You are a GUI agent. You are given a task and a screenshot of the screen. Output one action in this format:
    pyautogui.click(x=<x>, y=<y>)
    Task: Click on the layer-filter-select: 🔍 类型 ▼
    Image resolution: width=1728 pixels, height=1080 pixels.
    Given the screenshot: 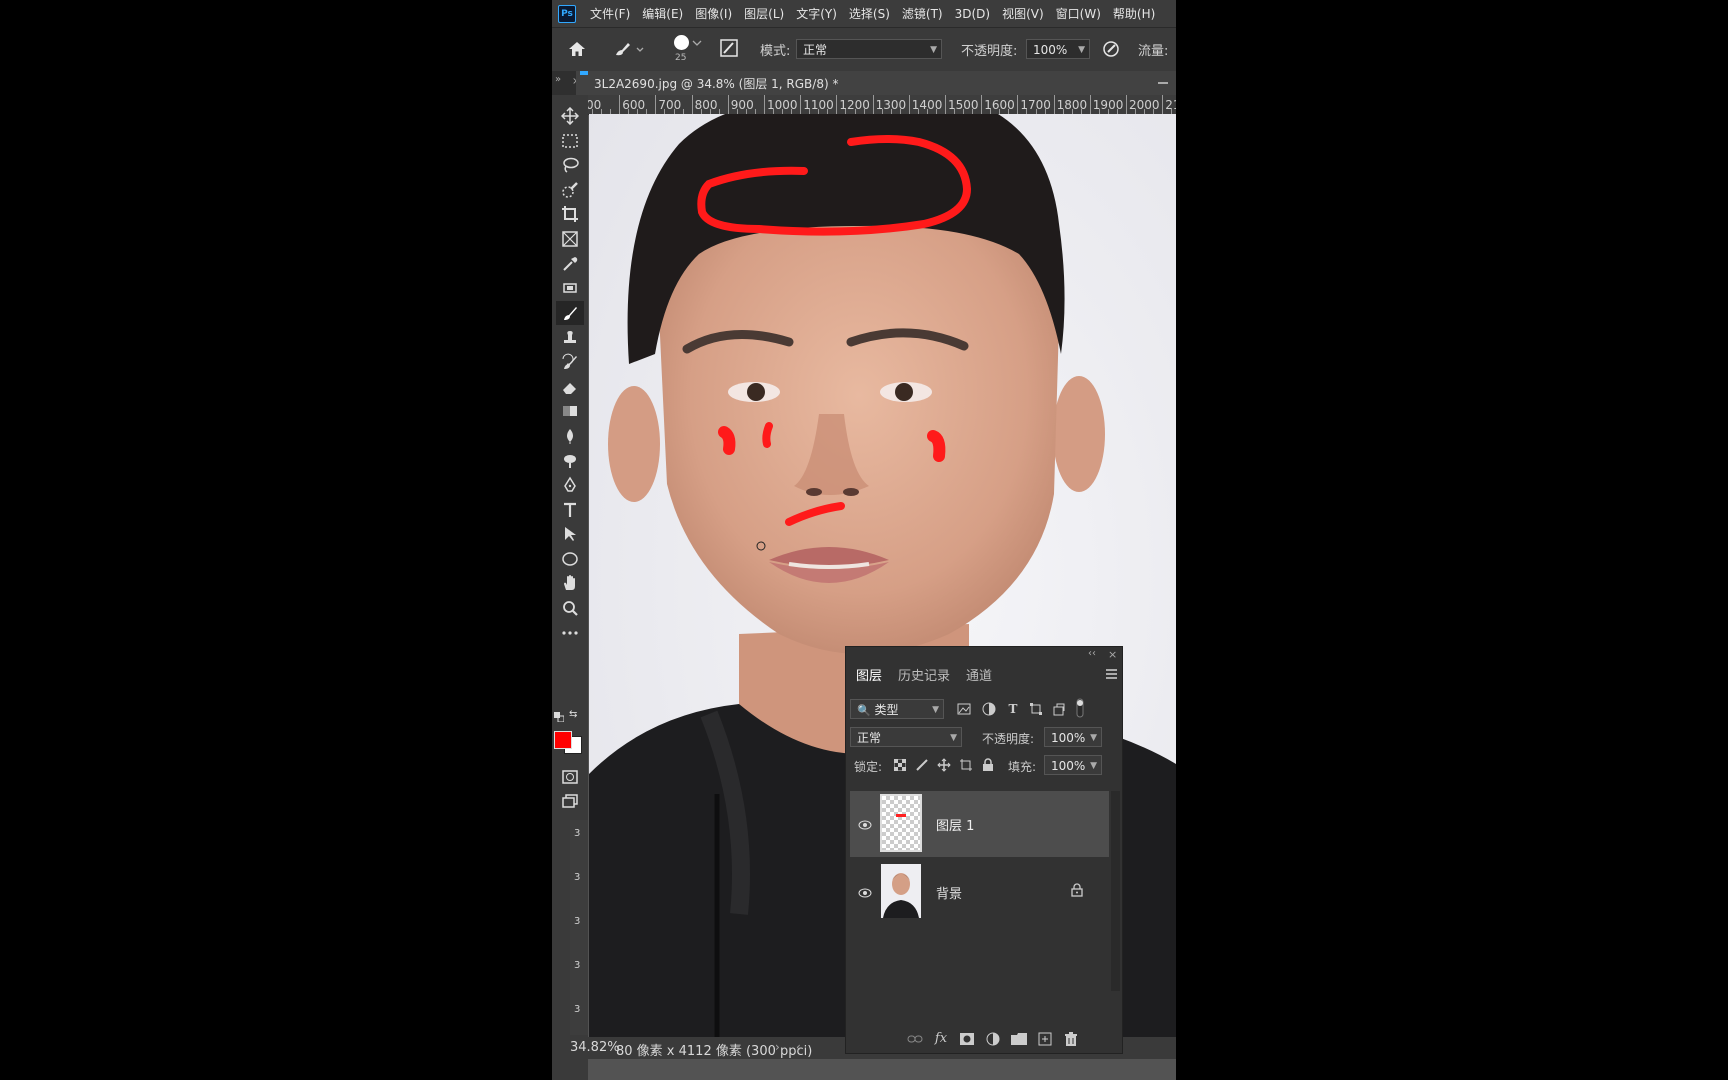 What is the action you would take?
    pyautogui.click(x=897, y=709)
    